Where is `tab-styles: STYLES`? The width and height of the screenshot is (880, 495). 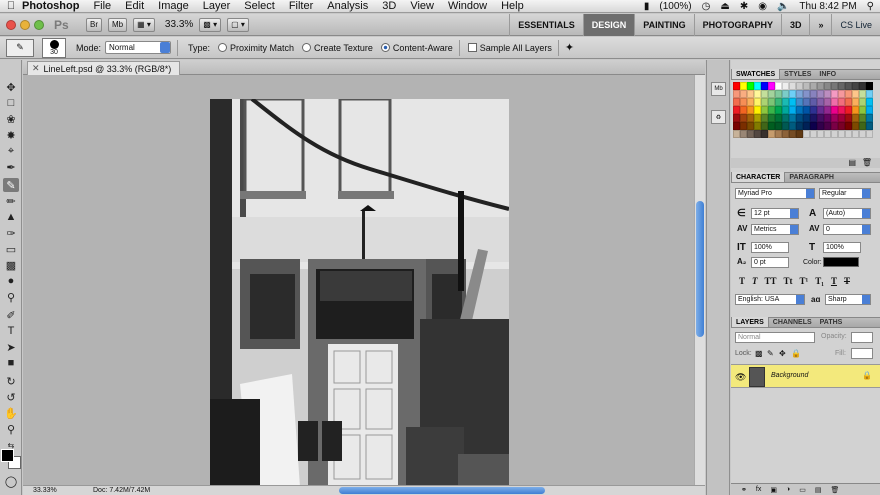
tab-styles: STYLES is located at coordinates (797, 74).